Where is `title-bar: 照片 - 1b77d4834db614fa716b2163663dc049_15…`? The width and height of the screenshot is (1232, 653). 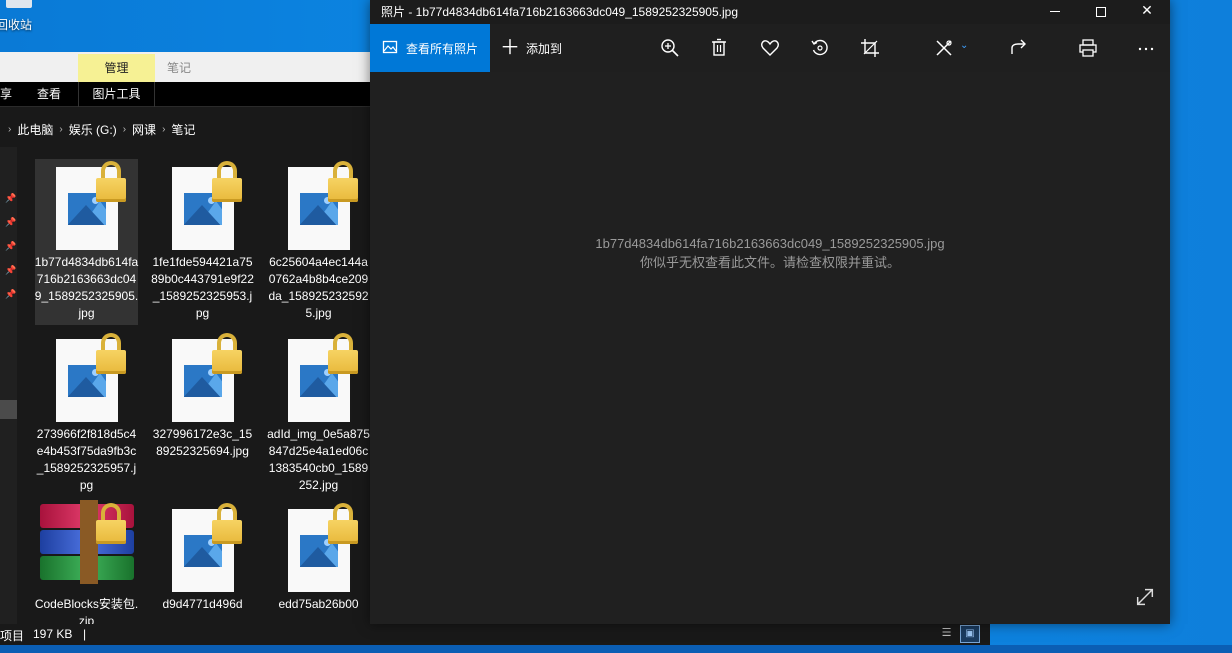
title-bar: 照片 - 1b77d4834db614fa716b2163663dc049_15… is located at coordinates (770, 12).